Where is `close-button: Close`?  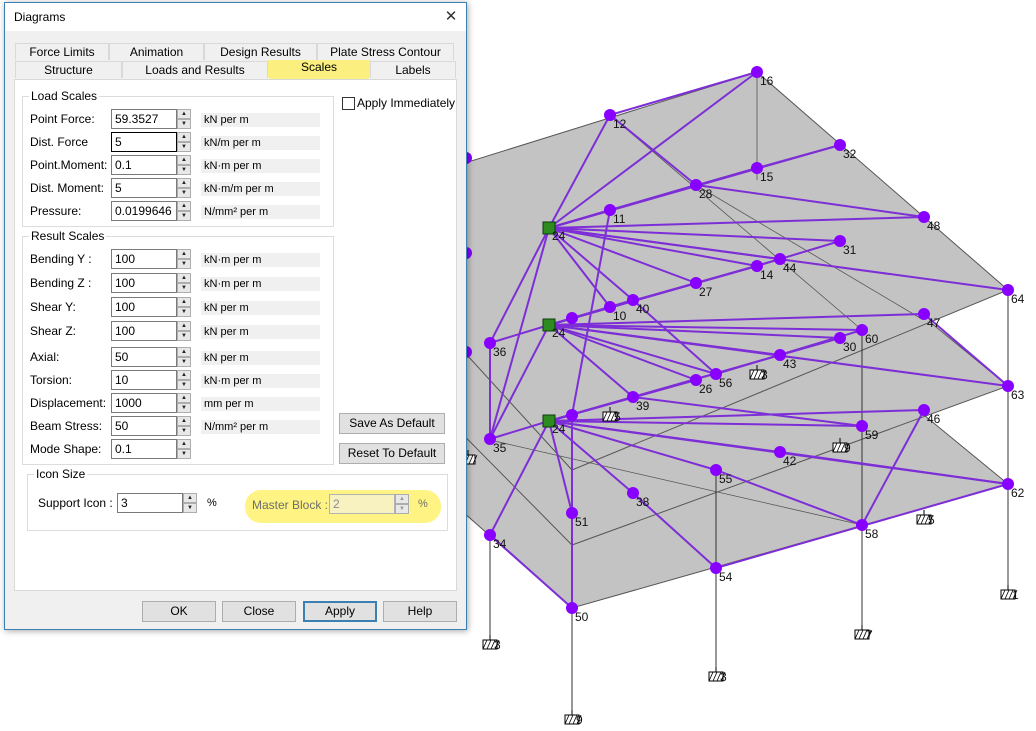 close-button: Close is located at coordinates (259, 611).